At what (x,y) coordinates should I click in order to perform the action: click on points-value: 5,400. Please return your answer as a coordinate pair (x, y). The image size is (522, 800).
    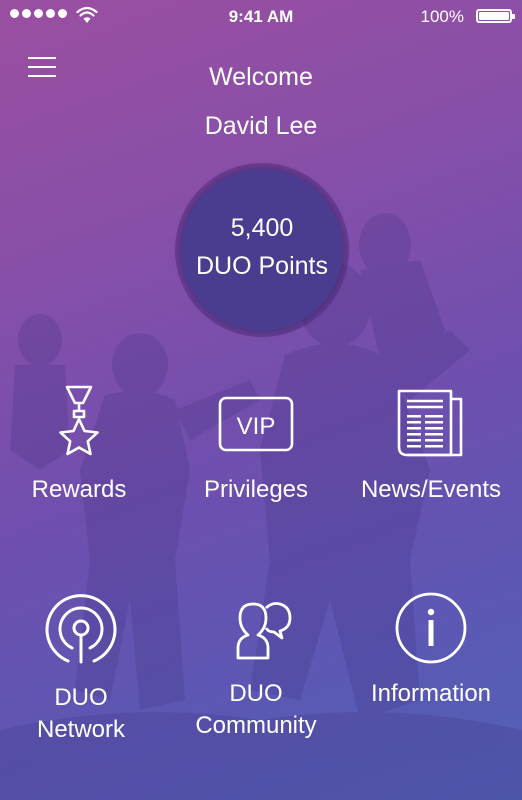
    Looking at the image, I should click on (262, 228).